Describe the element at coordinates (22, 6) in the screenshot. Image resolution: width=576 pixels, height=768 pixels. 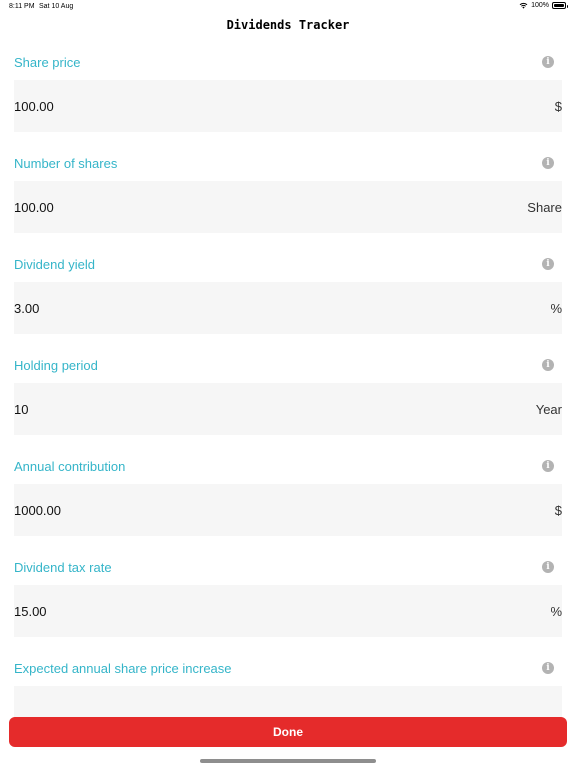
I see `status-time: 8:11 PM` at that location.